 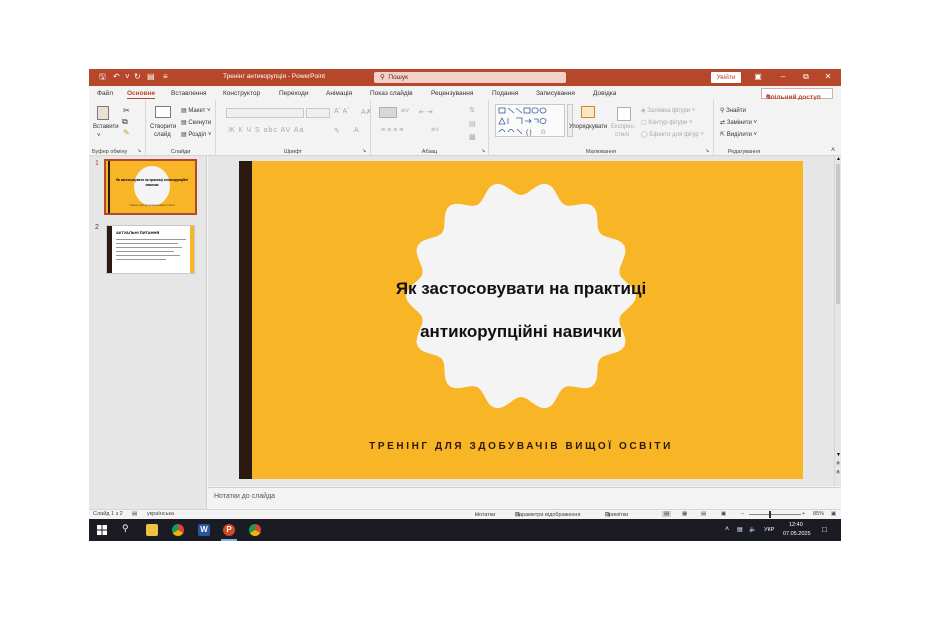 I want to click on word-icon: W, so click(x=204, y=530).